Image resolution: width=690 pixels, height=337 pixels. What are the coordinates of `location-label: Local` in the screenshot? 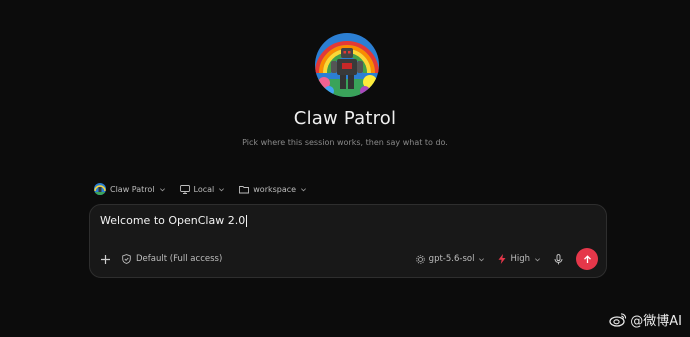 It's located at (204, 189).